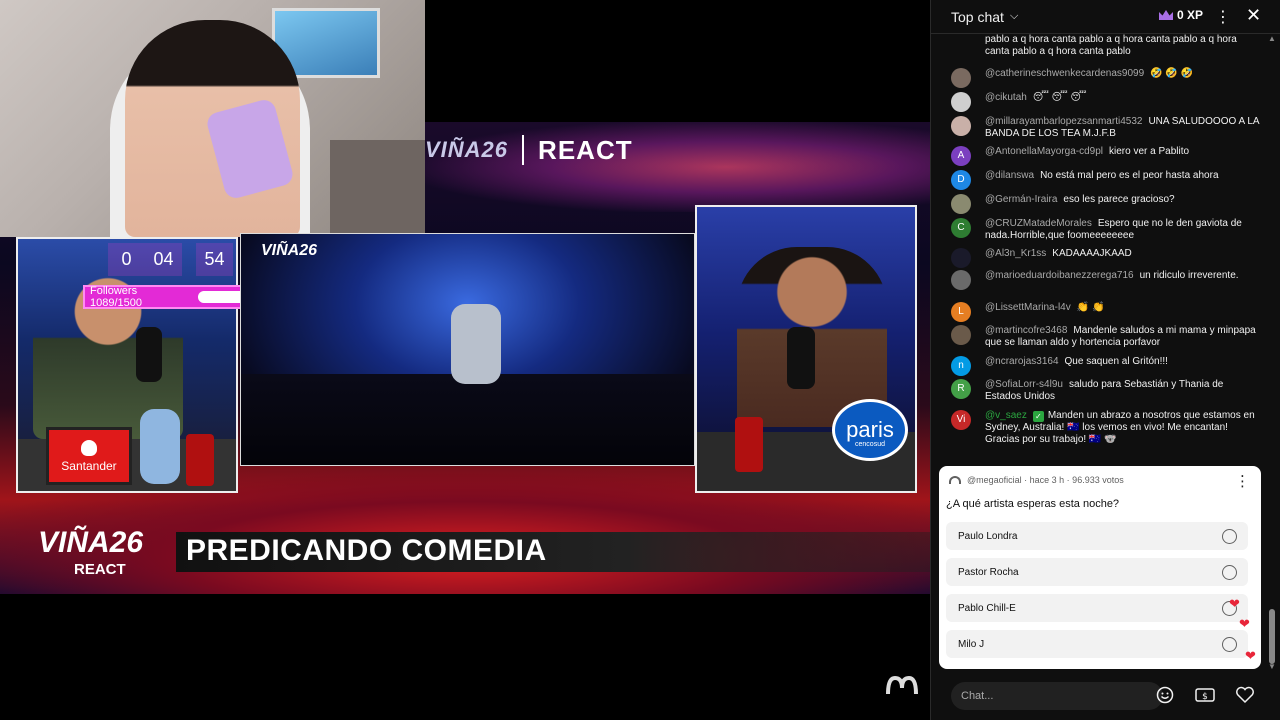 The image size is (1280, 720). Describe the element at coordinates (1172, 73) in the screenshot. I see `chat-text: 🤣 🤣 🤣` at that location.